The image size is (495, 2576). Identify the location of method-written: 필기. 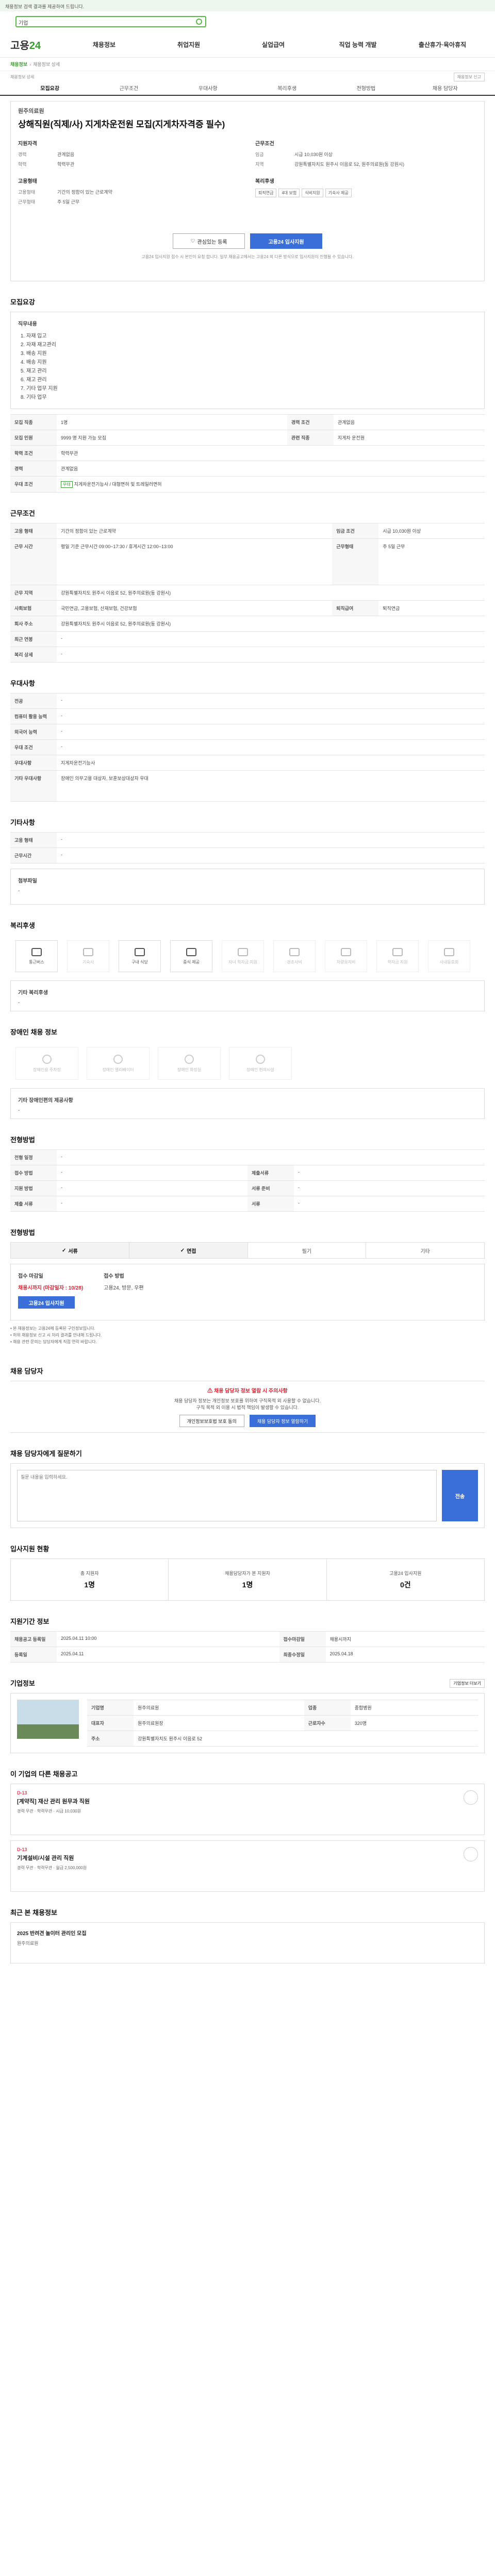
(307, 1250).